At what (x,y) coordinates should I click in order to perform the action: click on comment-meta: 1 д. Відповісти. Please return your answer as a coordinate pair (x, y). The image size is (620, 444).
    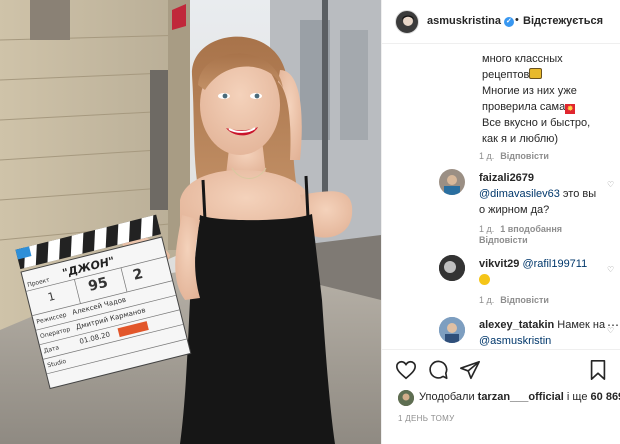
    Looking at the image, I should click on (514, 300).